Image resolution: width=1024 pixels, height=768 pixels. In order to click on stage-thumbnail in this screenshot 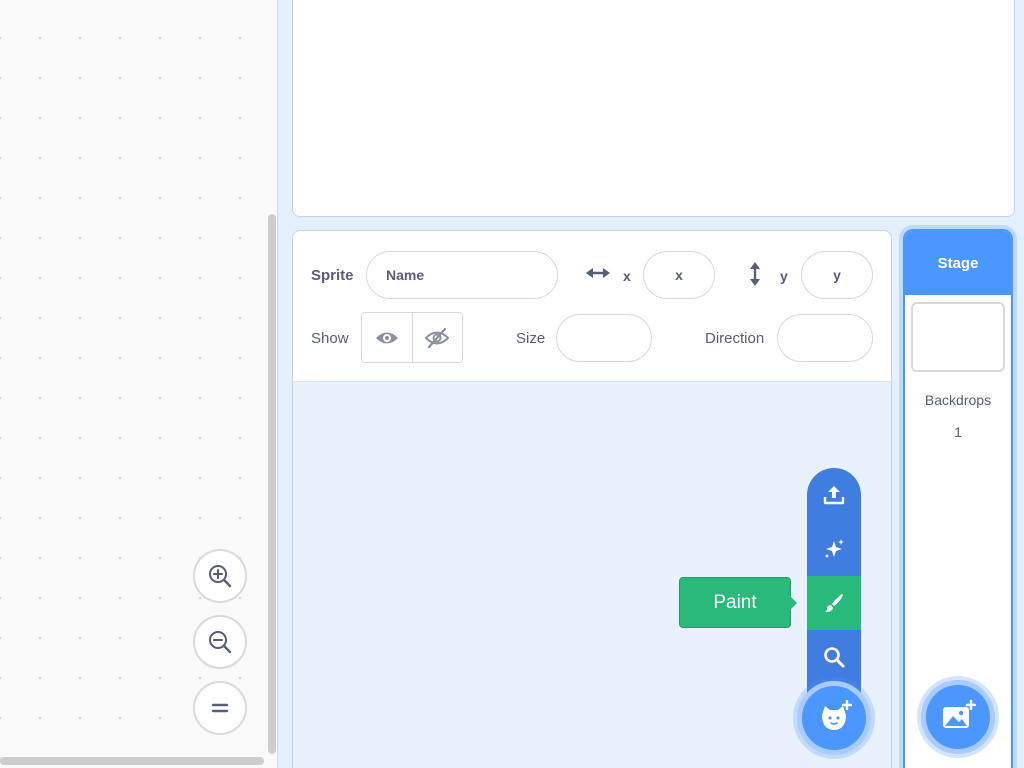, I will do `click(958, 337)`.